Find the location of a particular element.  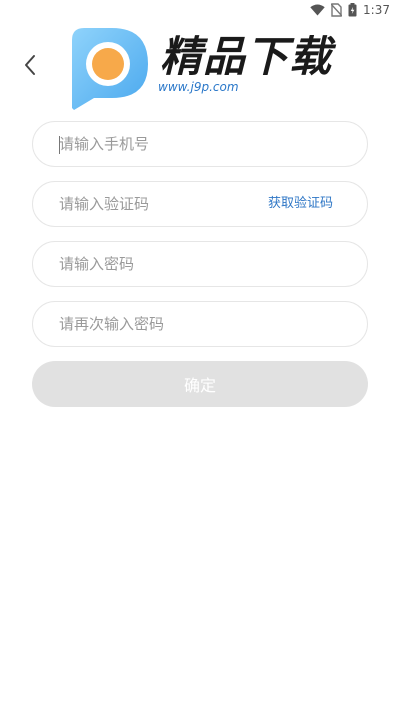

battery-icon is located at coordinates (352, 10).